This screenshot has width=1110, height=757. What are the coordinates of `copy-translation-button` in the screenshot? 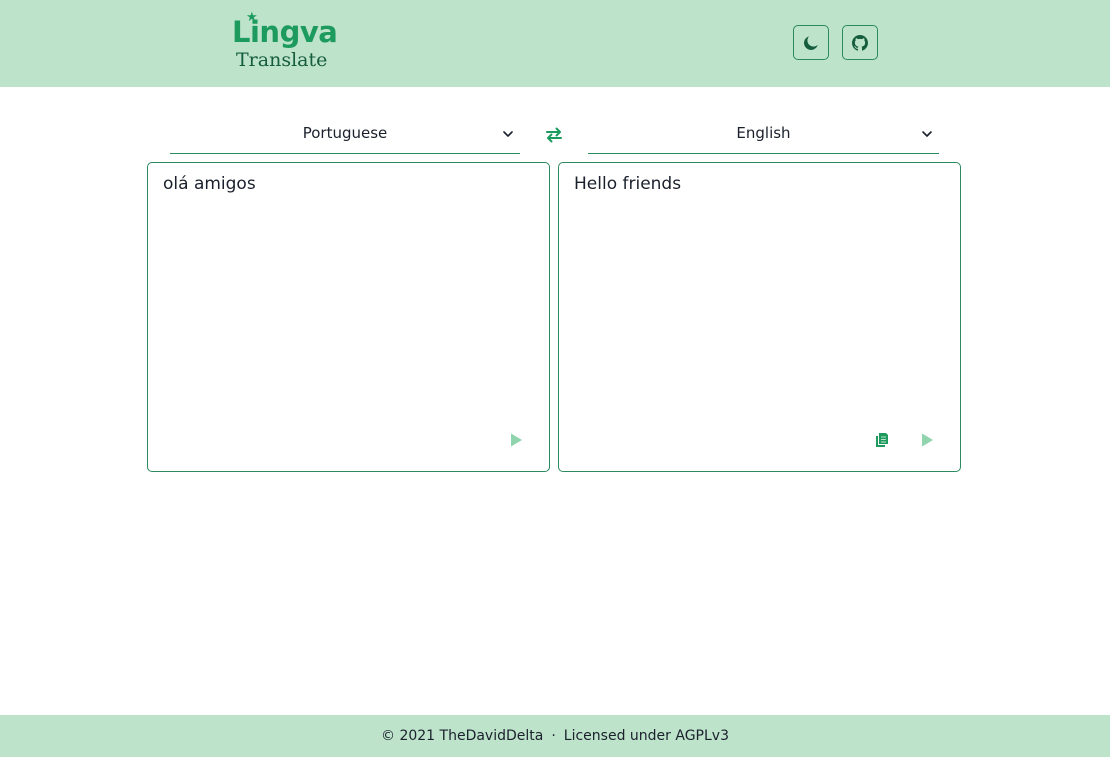 It's located at (882, 440).